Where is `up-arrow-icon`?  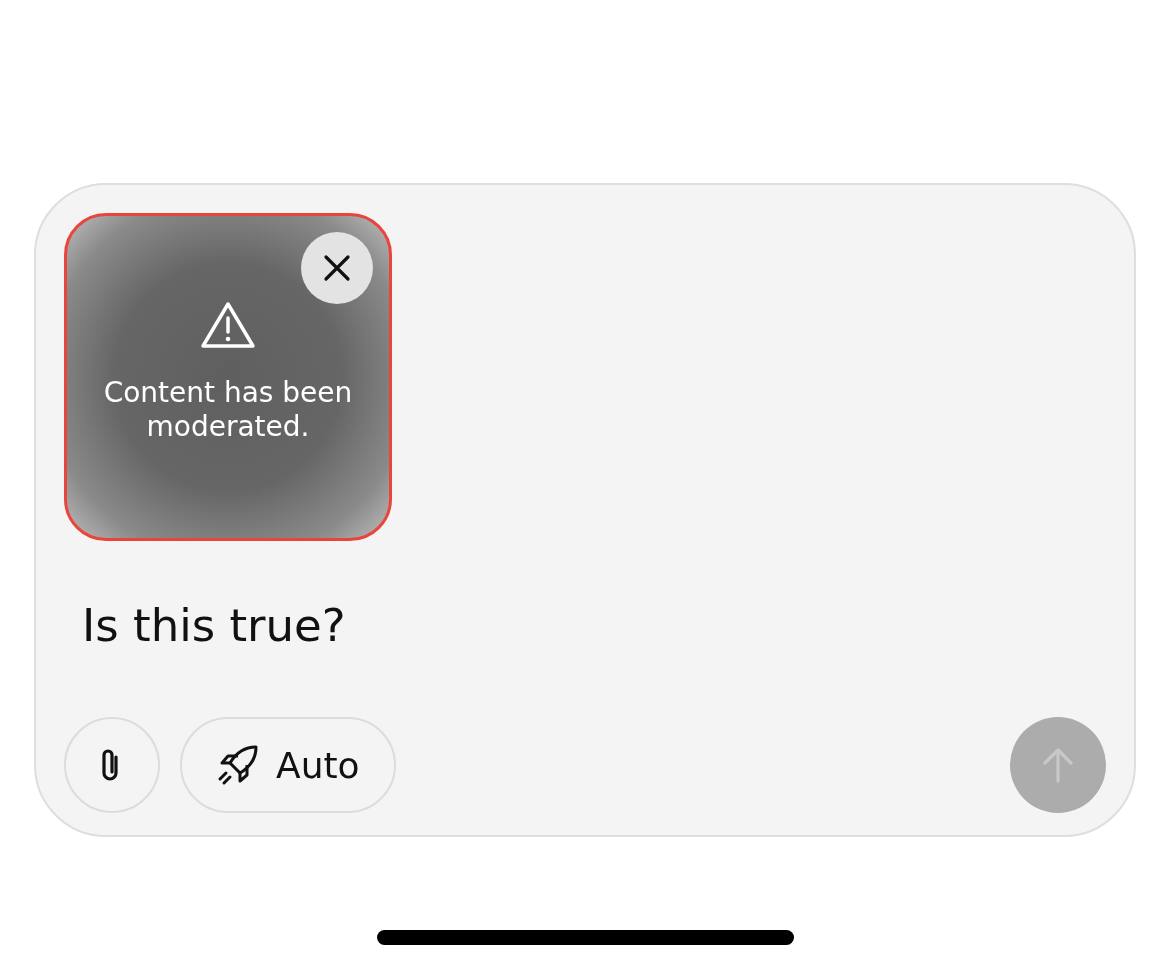 up-arrow-icon is located at coordinates (1058, 765).